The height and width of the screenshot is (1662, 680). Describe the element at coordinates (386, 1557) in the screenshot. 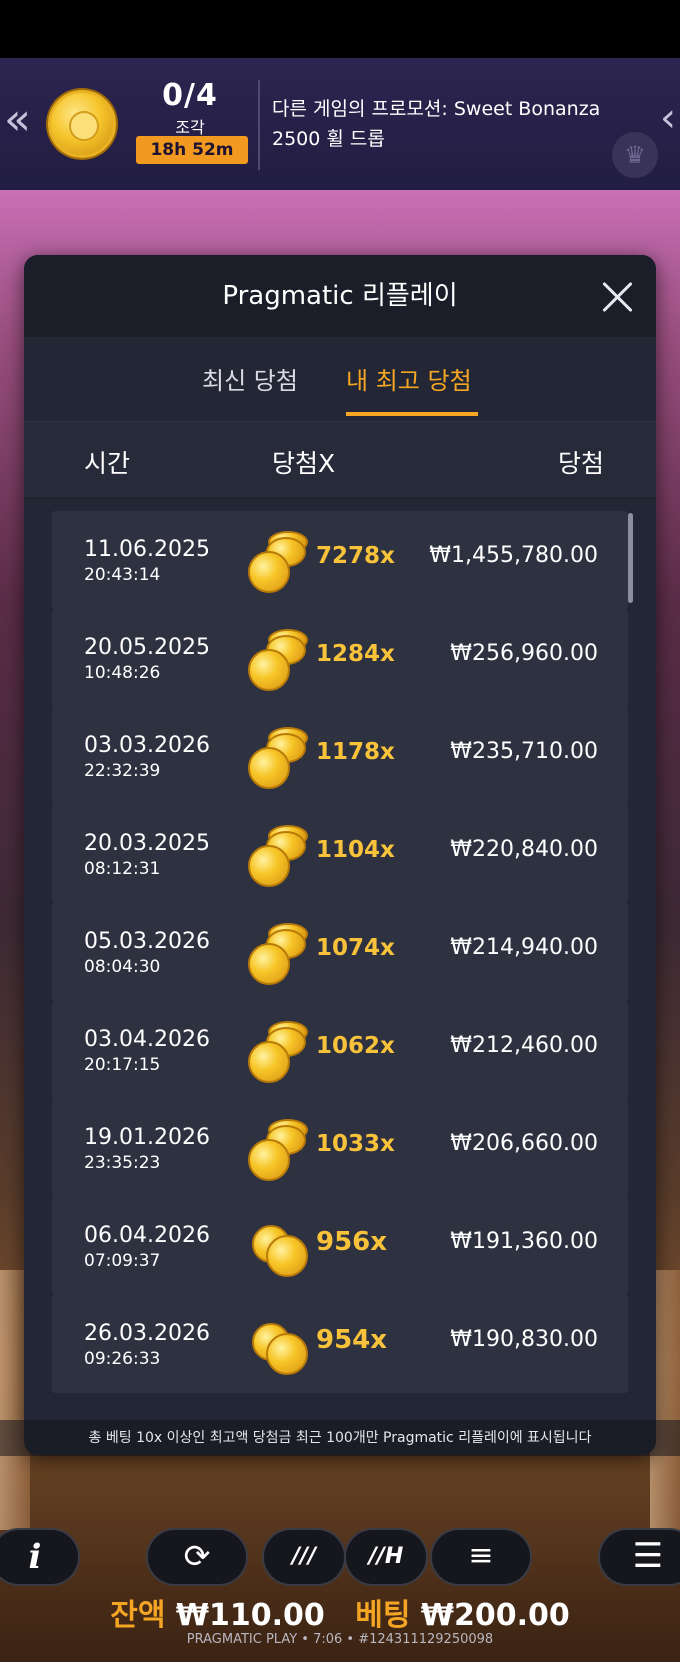

I see `hyper-spin-button: //H` at that location.